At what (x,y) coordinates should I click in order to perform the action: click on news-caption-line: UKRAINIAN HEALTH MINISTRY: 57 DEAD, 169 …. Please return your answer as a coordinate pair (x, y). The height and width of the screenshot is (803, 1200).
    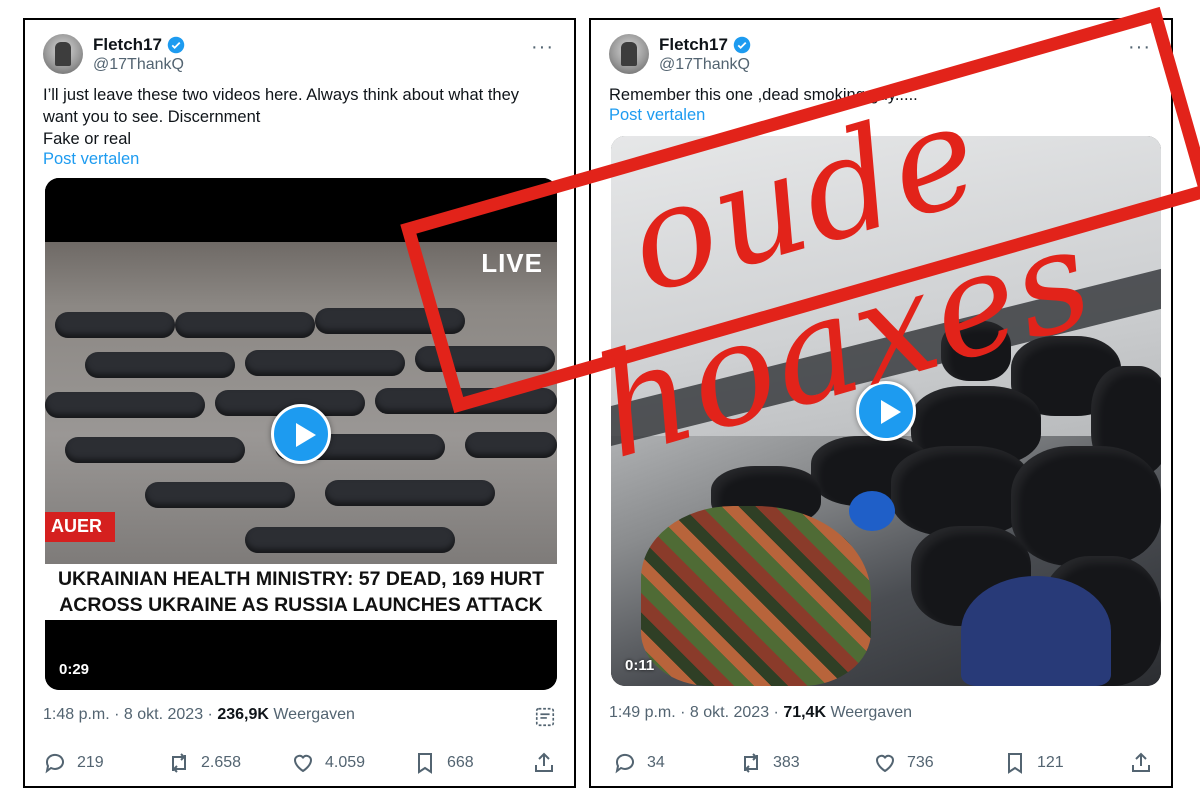
    Looking at the image, I should click on (301, 579).